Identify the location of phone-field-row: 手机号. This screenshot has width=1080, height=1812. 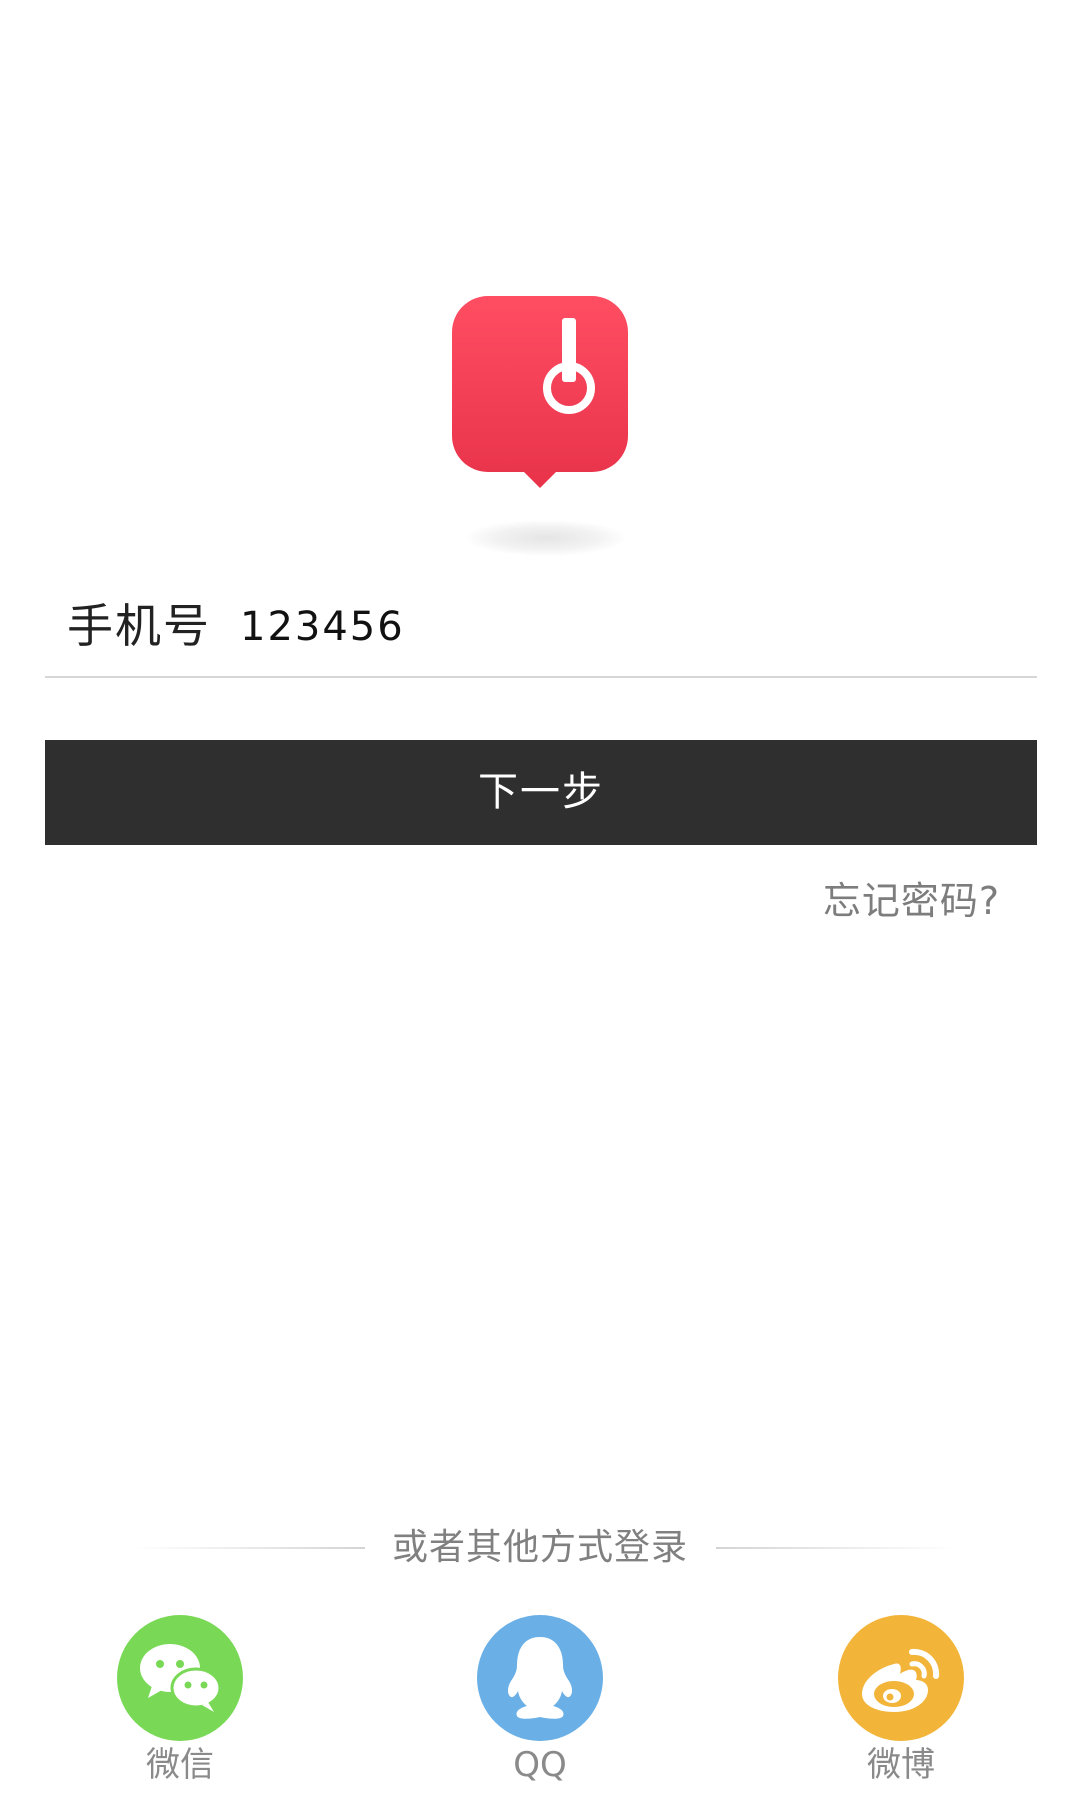
(541, 629).